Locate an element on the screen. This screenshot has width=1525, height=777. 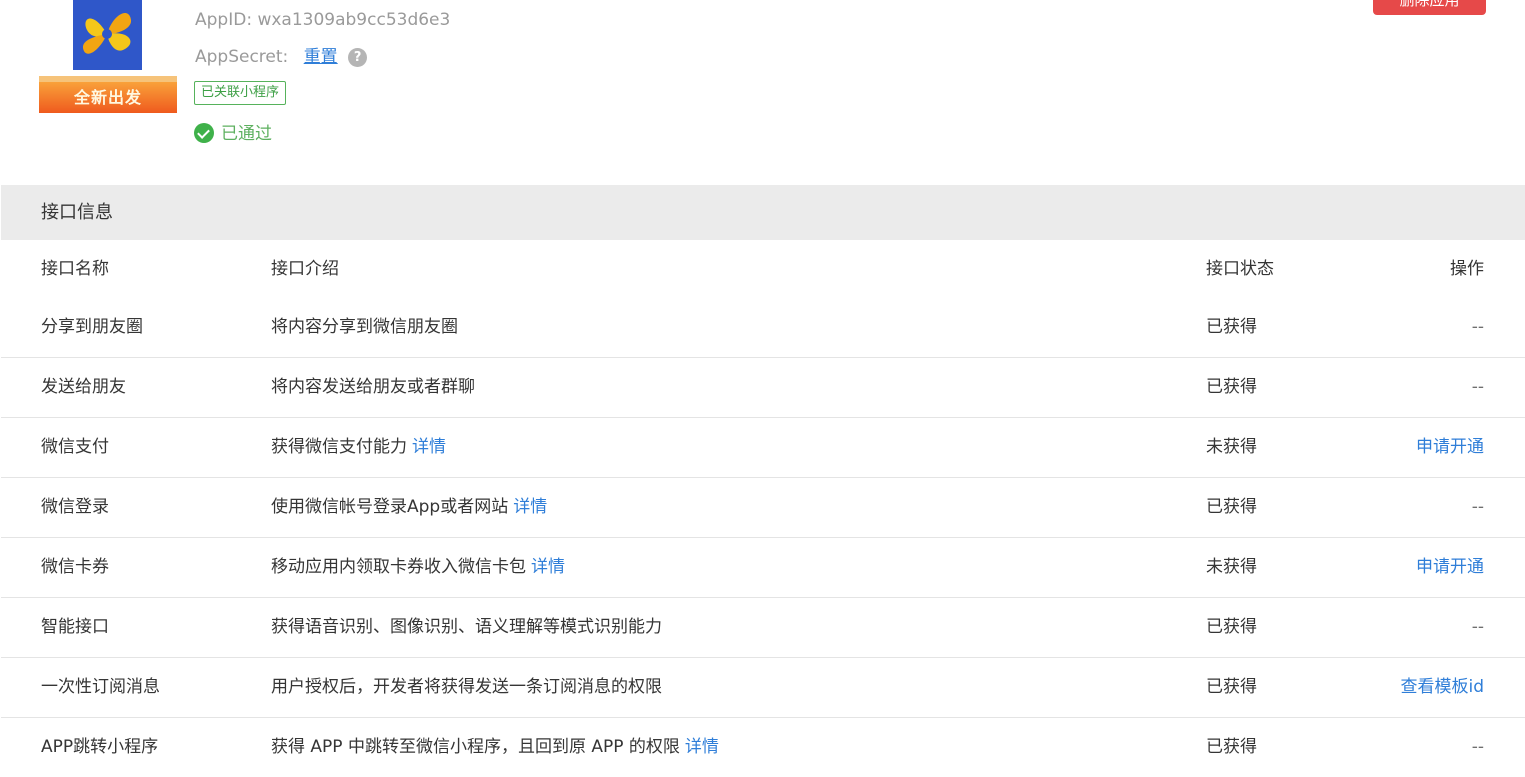
interface-desc: 用户授权后，开发者将获得发送一条订阅消息的权限 is located at coordinates (466, 687).